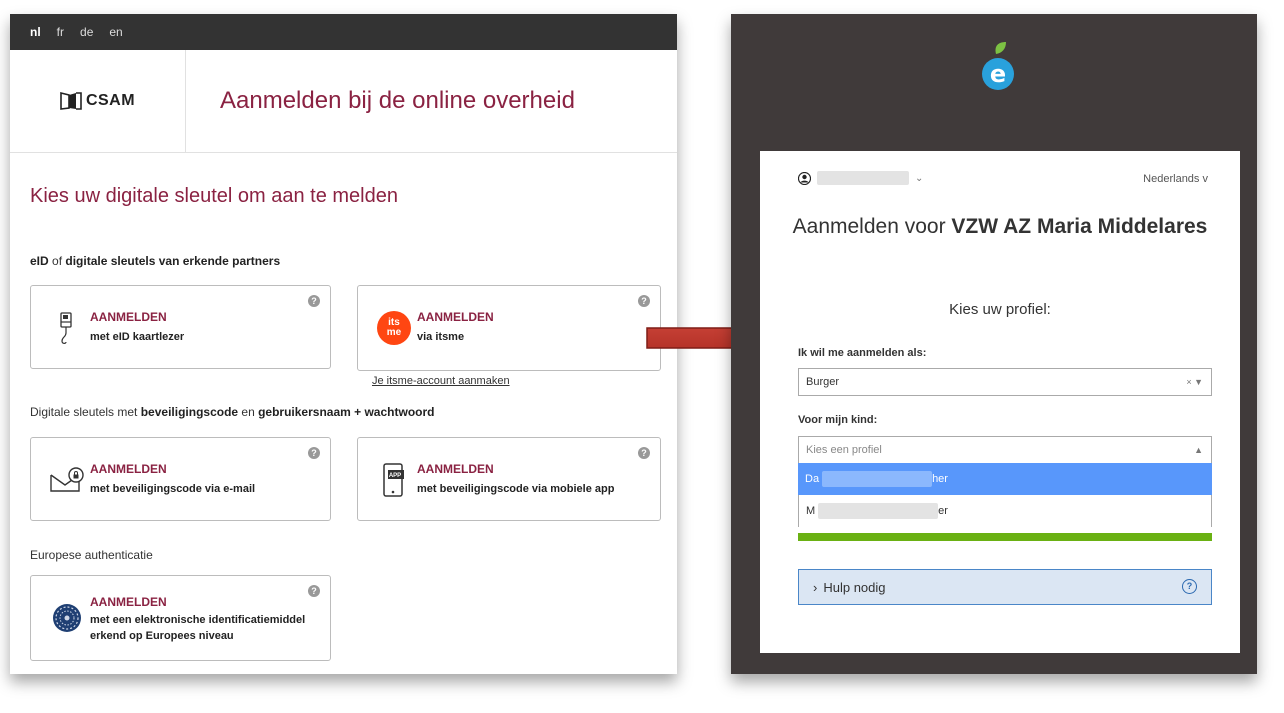 This screenshot has width=1284, height=713. Describe the element at coordinates (811, 511) in the screenshot. I see `option-2-prefix: M` at that location.